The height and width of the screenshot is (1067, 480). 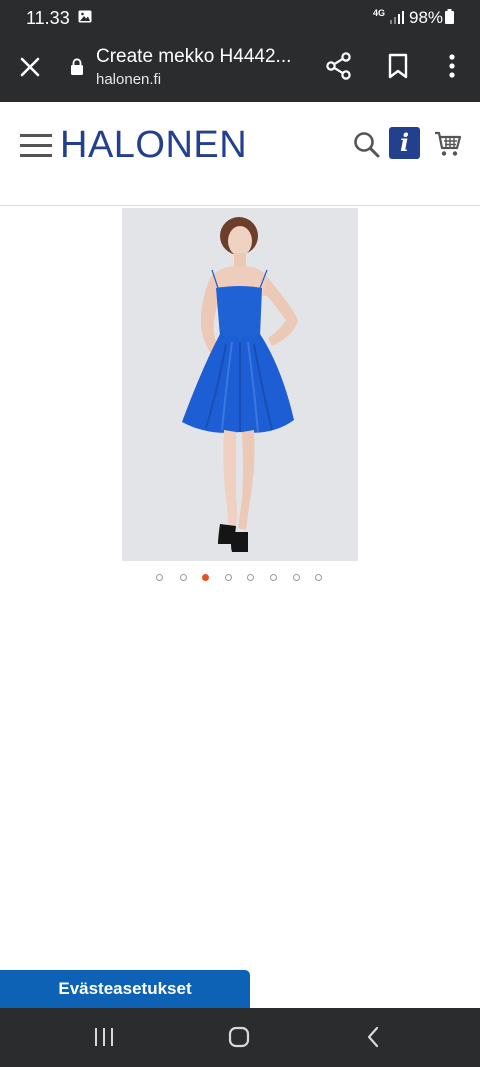 What do you see at coordinates (36, 147) in the screenshot?
I see `hamburger-menu-icon` at bounding box center [36, 147].